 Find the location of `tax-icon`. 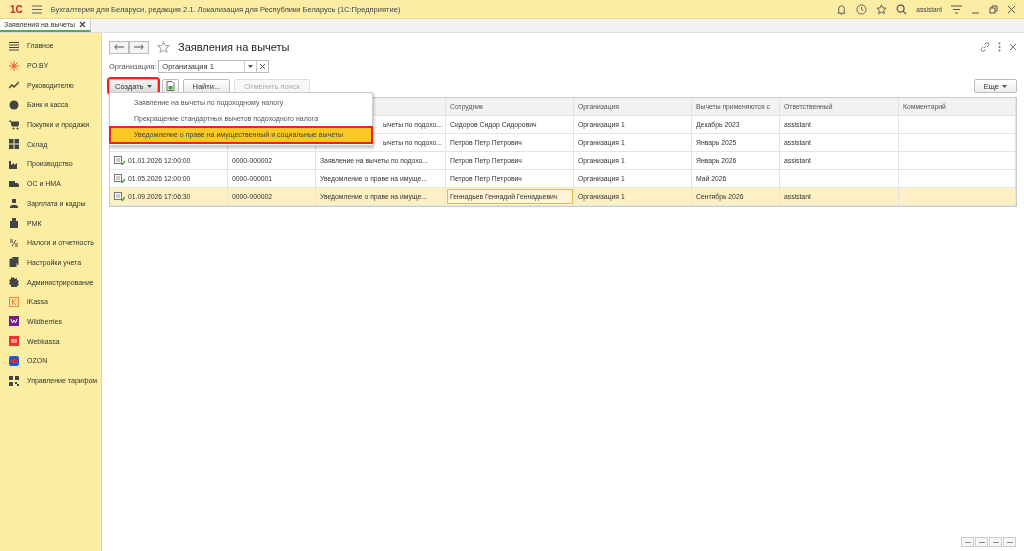

tax-icon is located at coordinates (14, 242).